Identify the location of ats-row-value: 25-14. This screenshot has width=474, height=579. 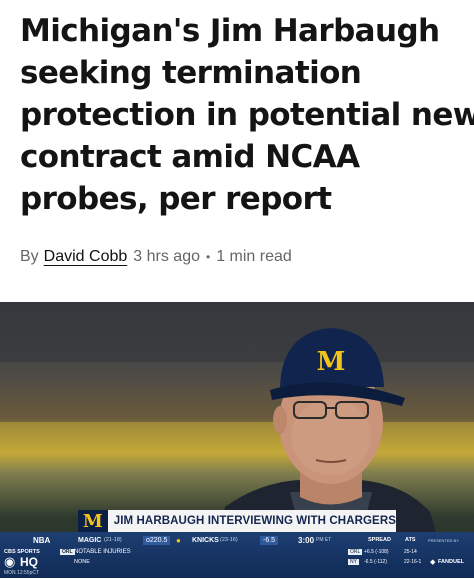
(410, 552).